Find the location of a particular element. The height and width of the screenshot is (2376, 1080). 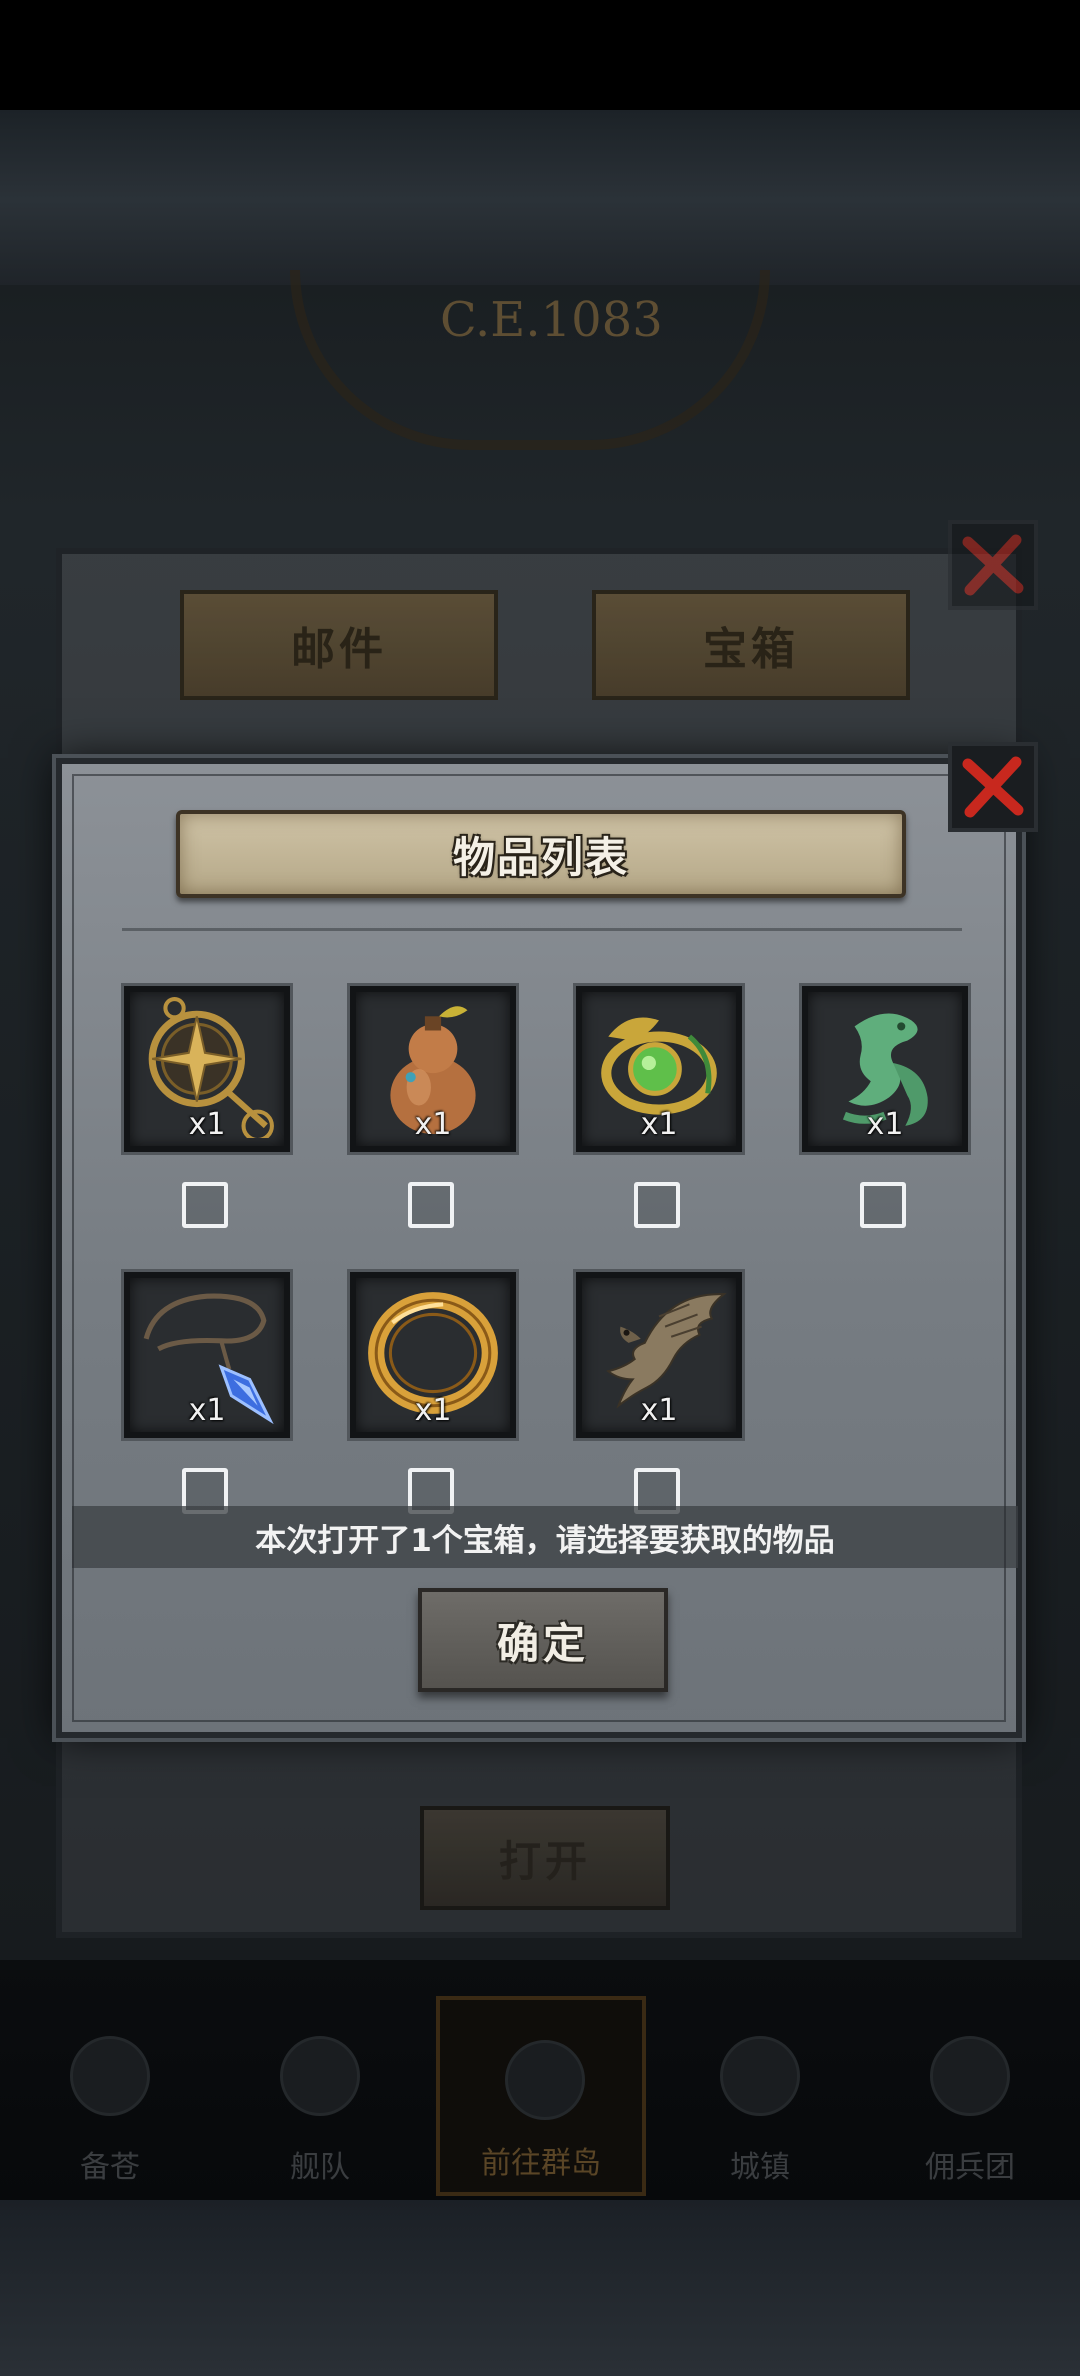

dialog-title: 物品列表 is located at coordinates (540, 857).